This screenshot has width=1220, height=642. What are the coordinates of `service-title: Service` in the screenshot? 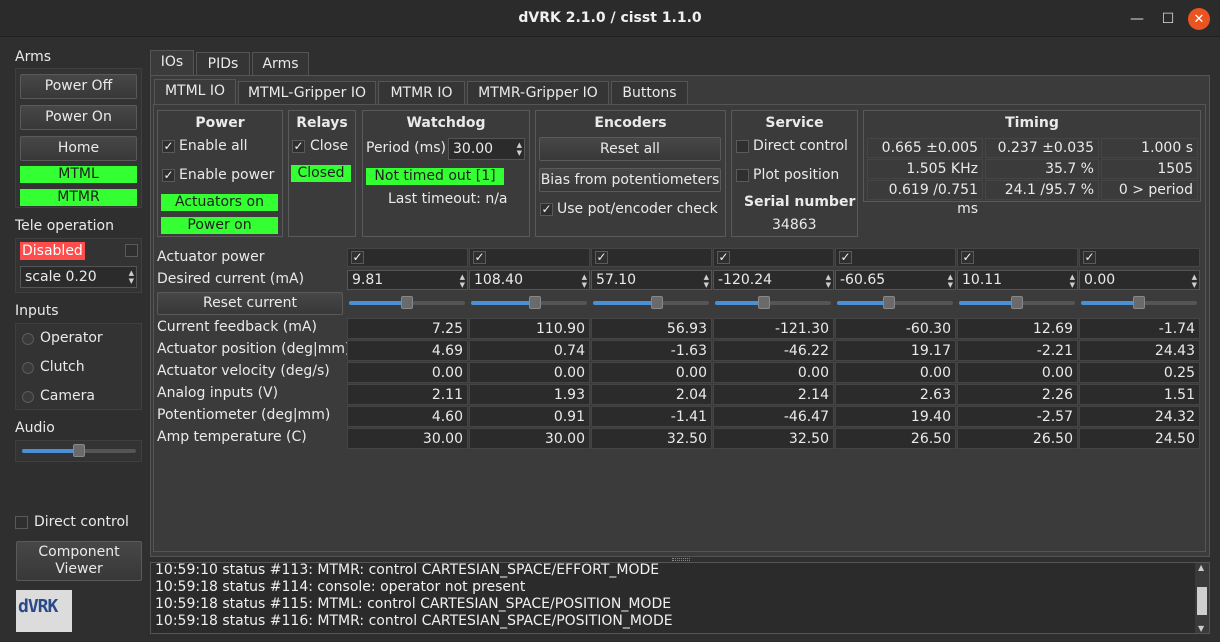 It's located at (794, 123).